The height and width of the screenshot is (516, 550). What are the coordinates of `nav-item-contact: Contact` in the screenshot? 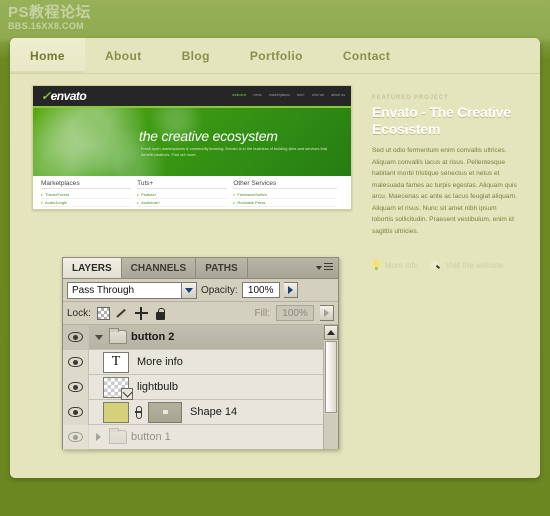 It's located at (366, 55).